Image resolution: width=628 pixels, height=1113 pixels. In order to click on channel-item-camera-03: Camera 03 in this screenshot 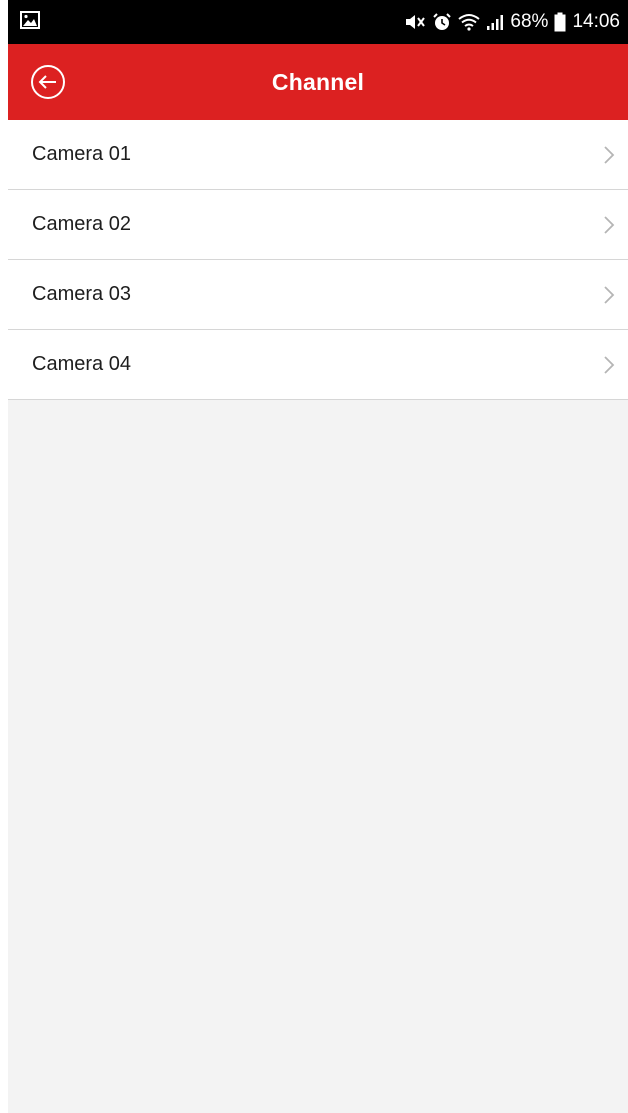, I will do `click(318, 295)`.